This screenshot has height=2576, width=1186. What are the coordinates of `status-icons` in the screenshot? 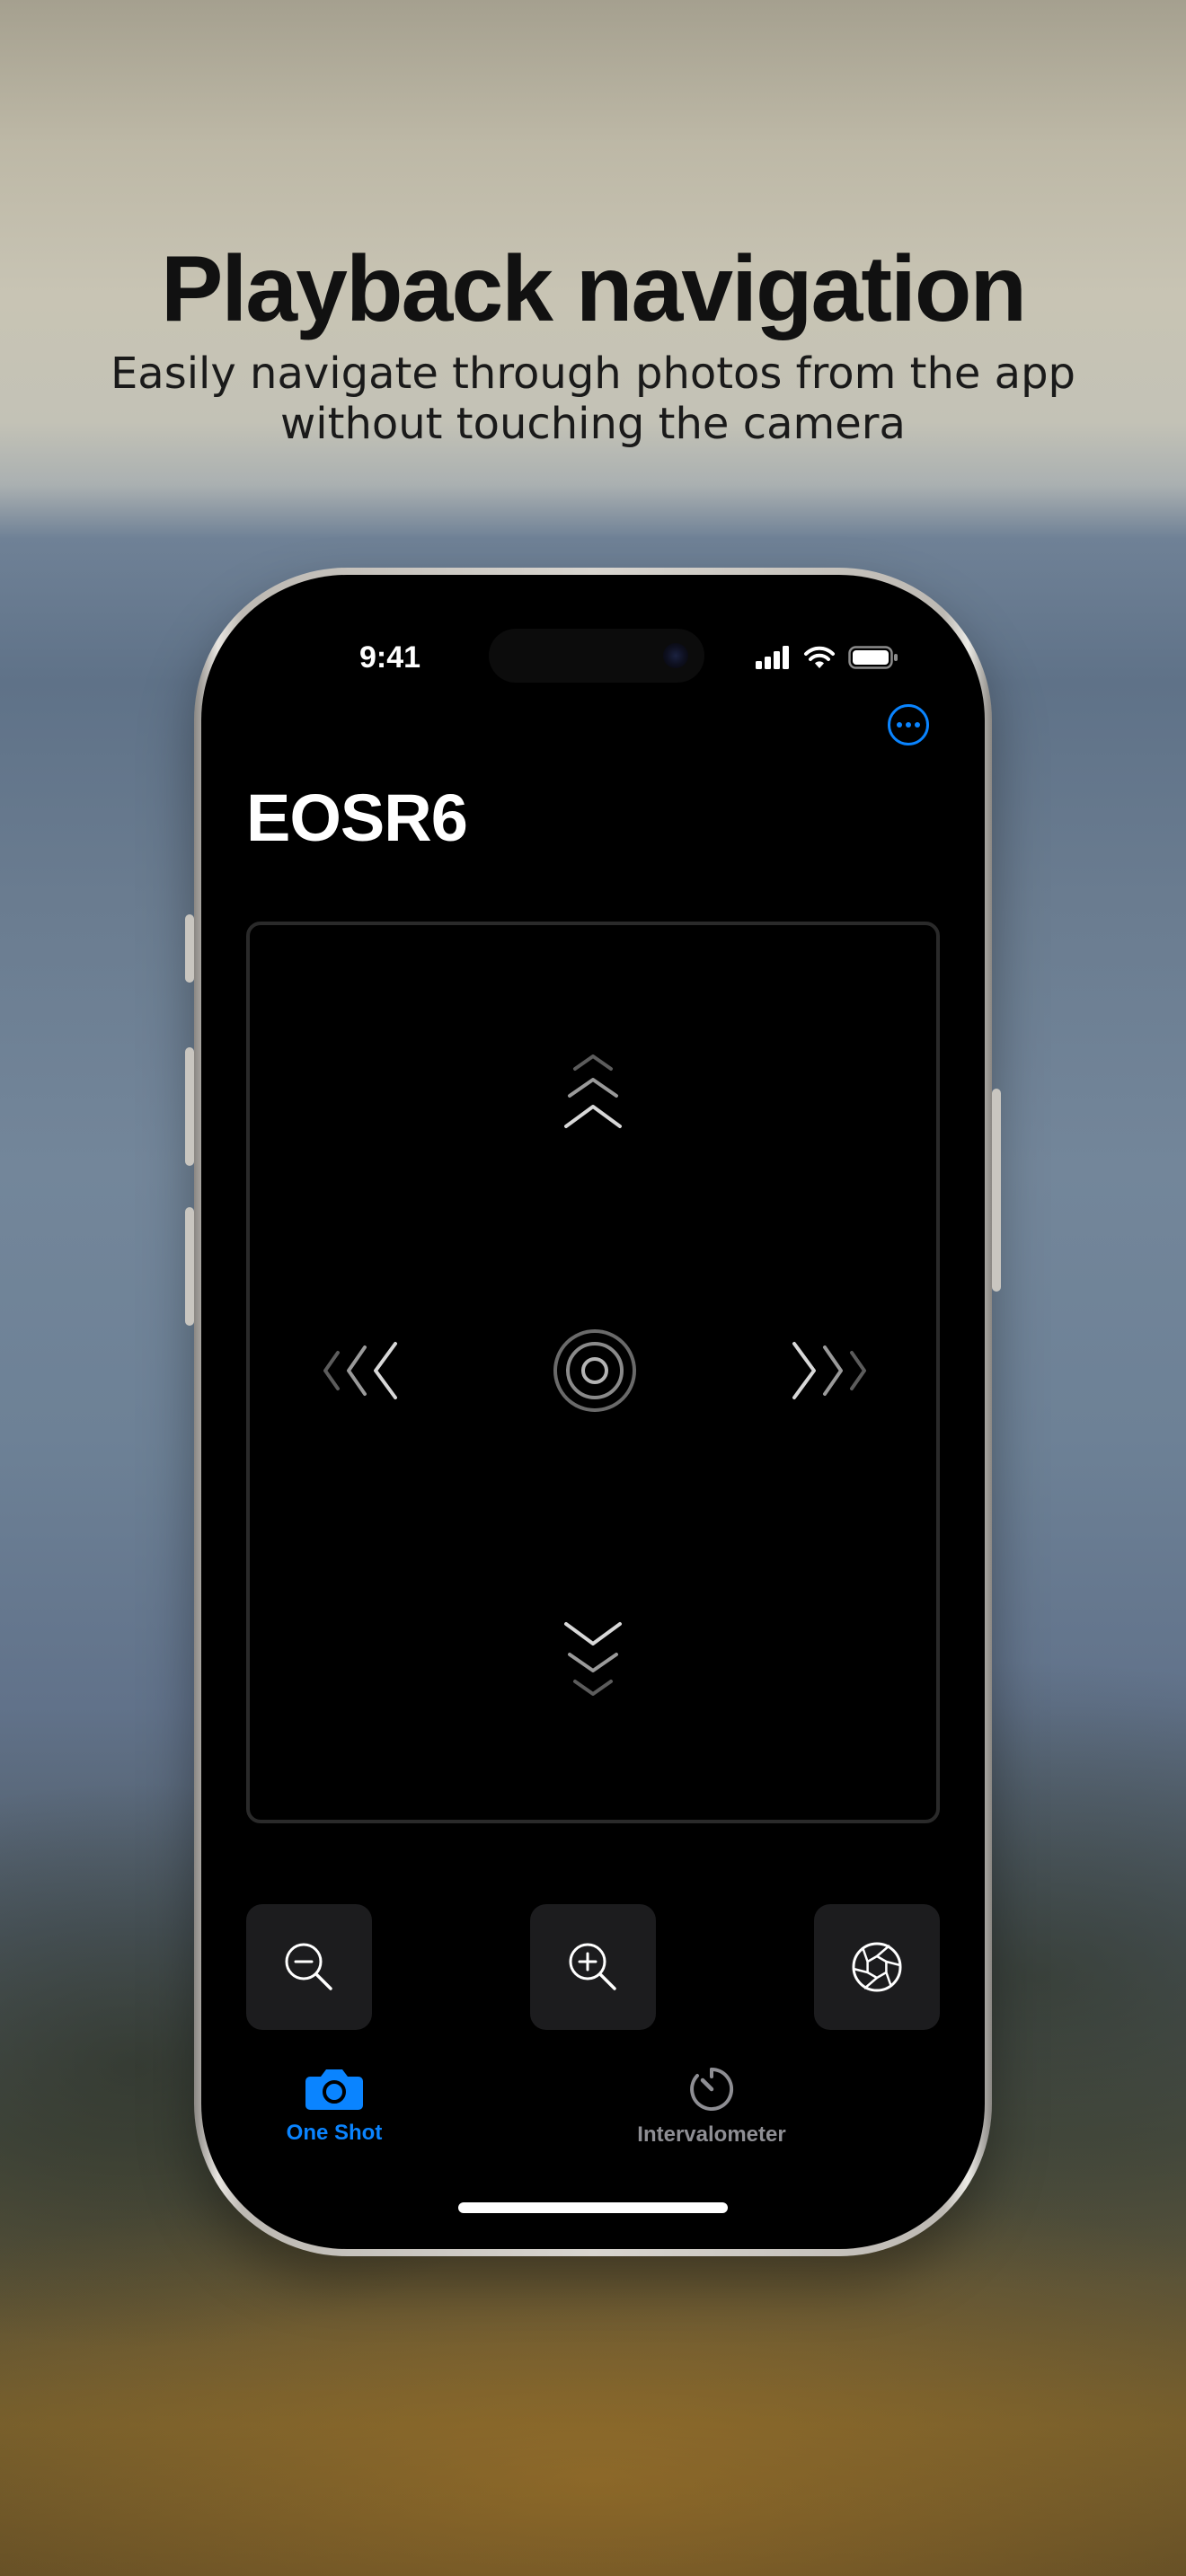 It's located at (826, 657).